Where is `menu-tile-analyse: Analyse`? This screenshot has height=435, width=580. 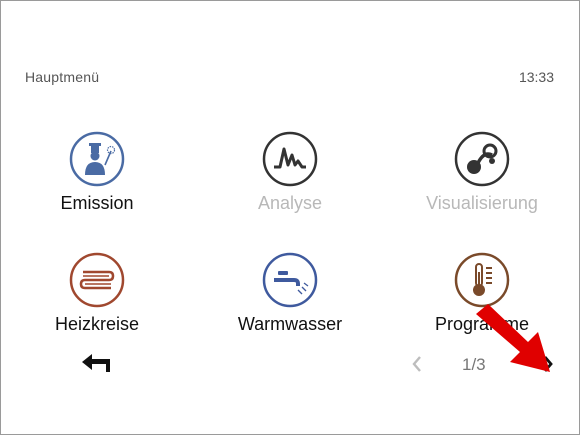
menu-tile-analyse: Analyse is located at coordinates (290, 183).